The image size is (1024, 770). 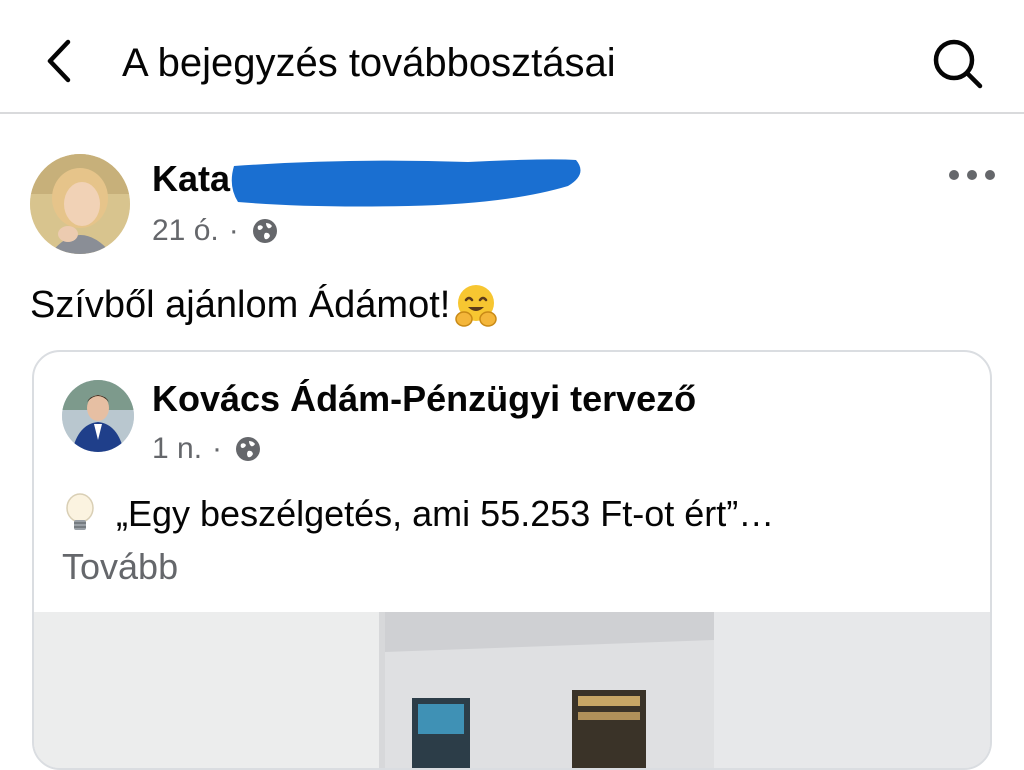 I want to click on shared-post-time: 1 n., so click(x=177, y=449).